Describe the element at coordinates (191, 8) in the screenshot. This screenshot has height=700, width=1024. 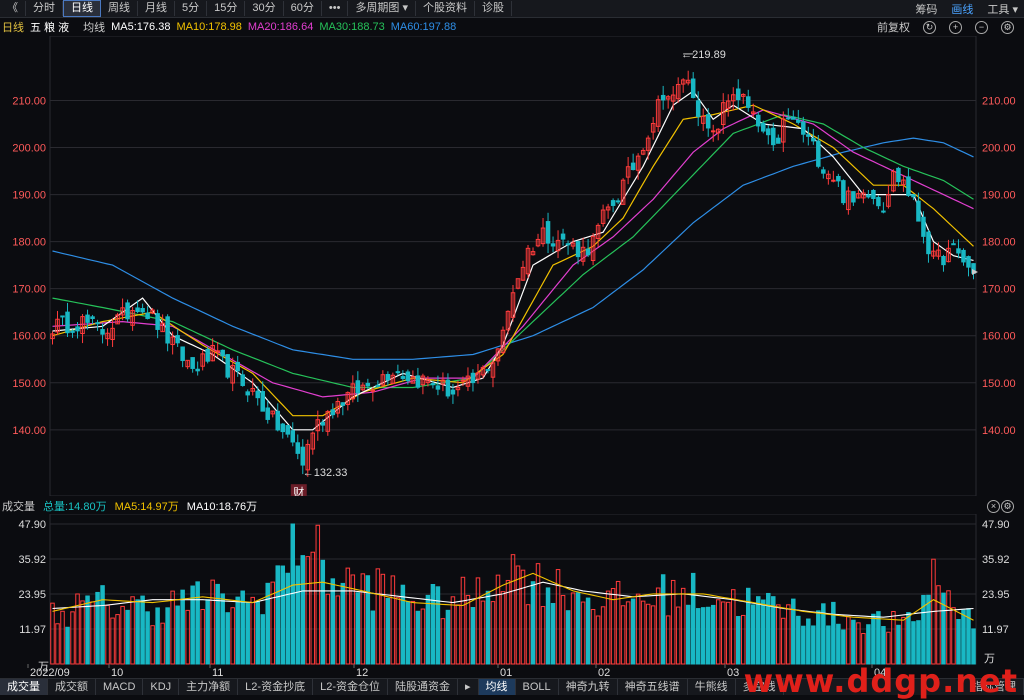
I see `tab-4: 5分` at that location.